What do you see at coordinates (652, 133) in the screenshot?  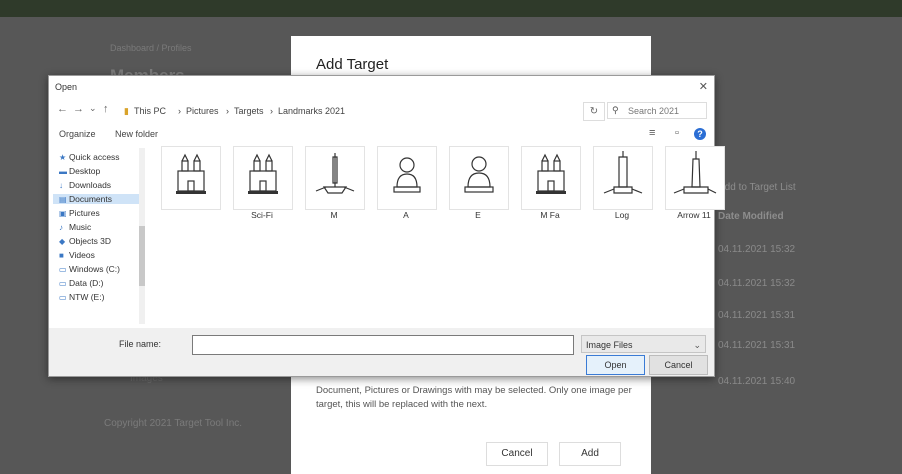 I see `view-options-icon: ≡` at bounding box center [652, 133].